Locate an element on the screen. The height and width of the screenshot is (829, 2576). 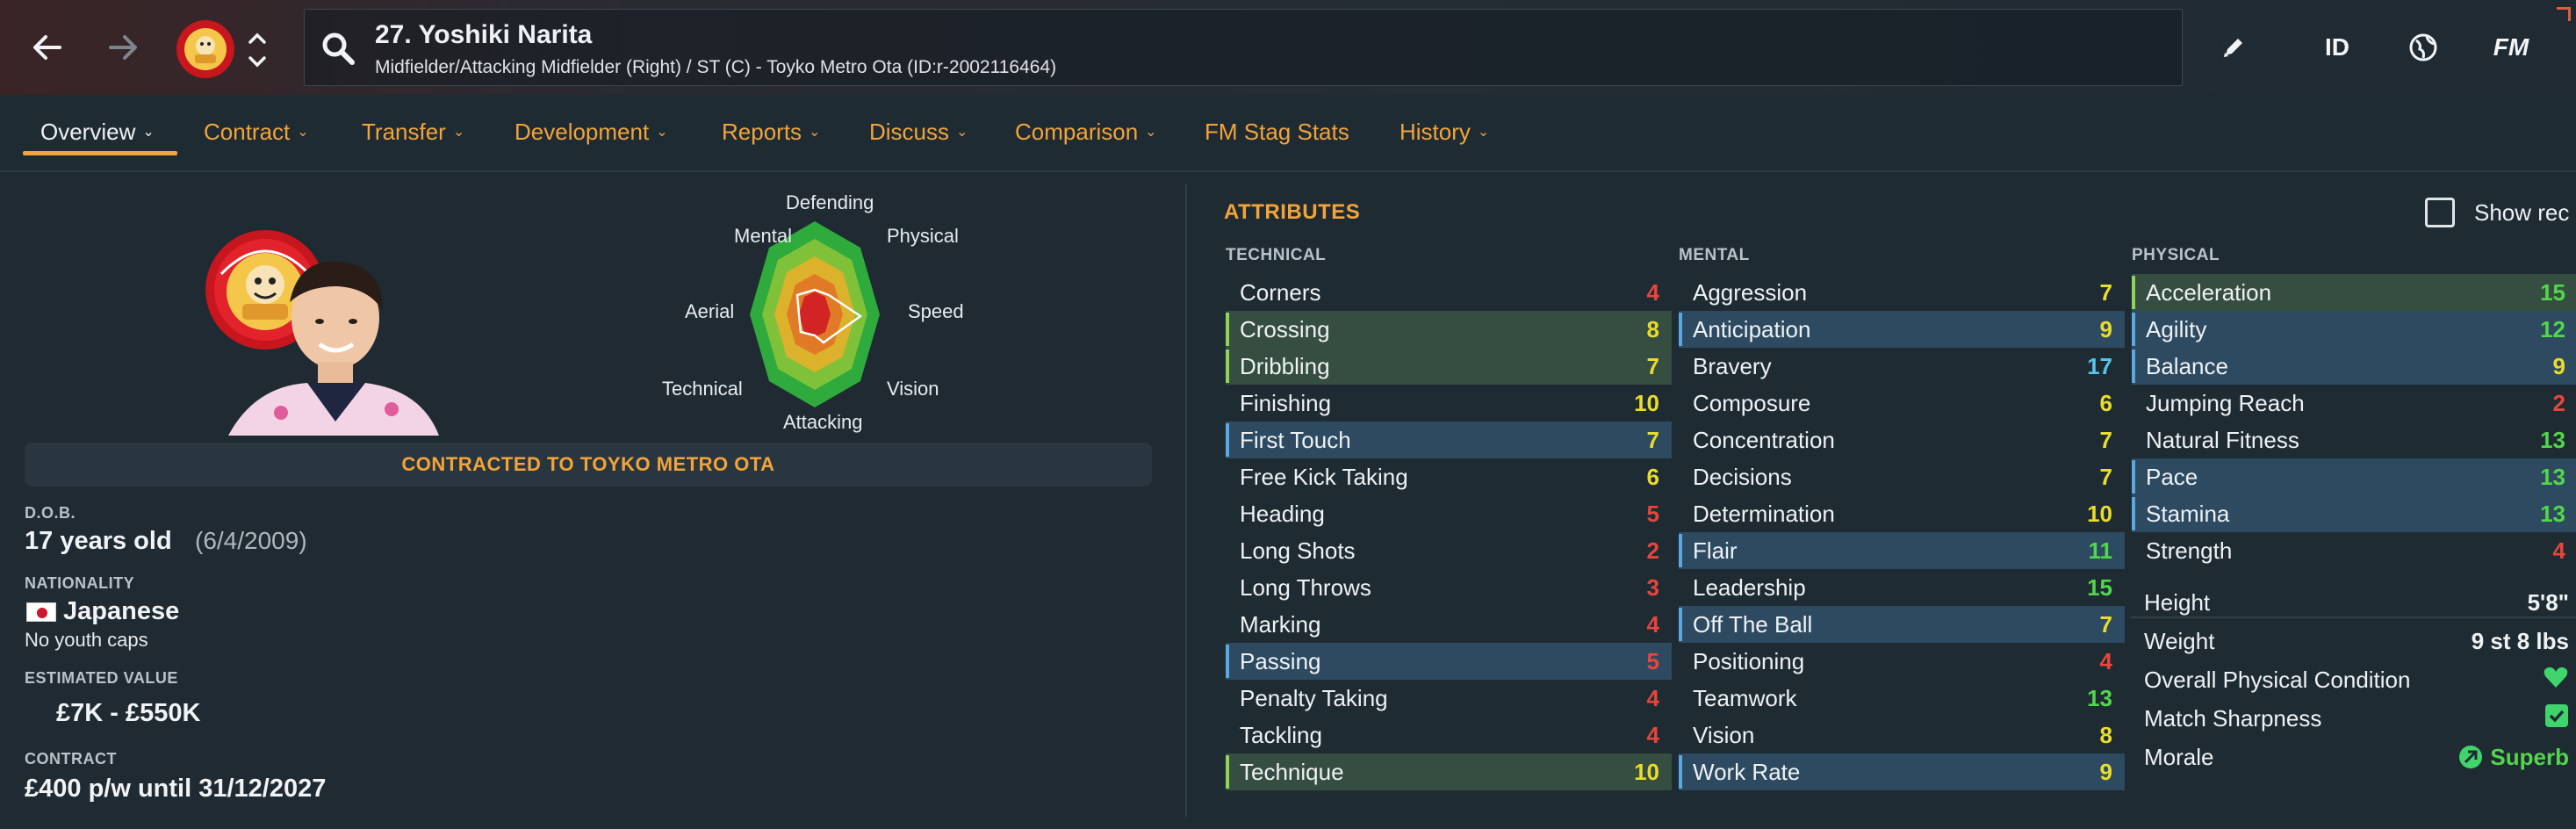
tab-history: History ⌄ is located at coordinates (1444, 132).